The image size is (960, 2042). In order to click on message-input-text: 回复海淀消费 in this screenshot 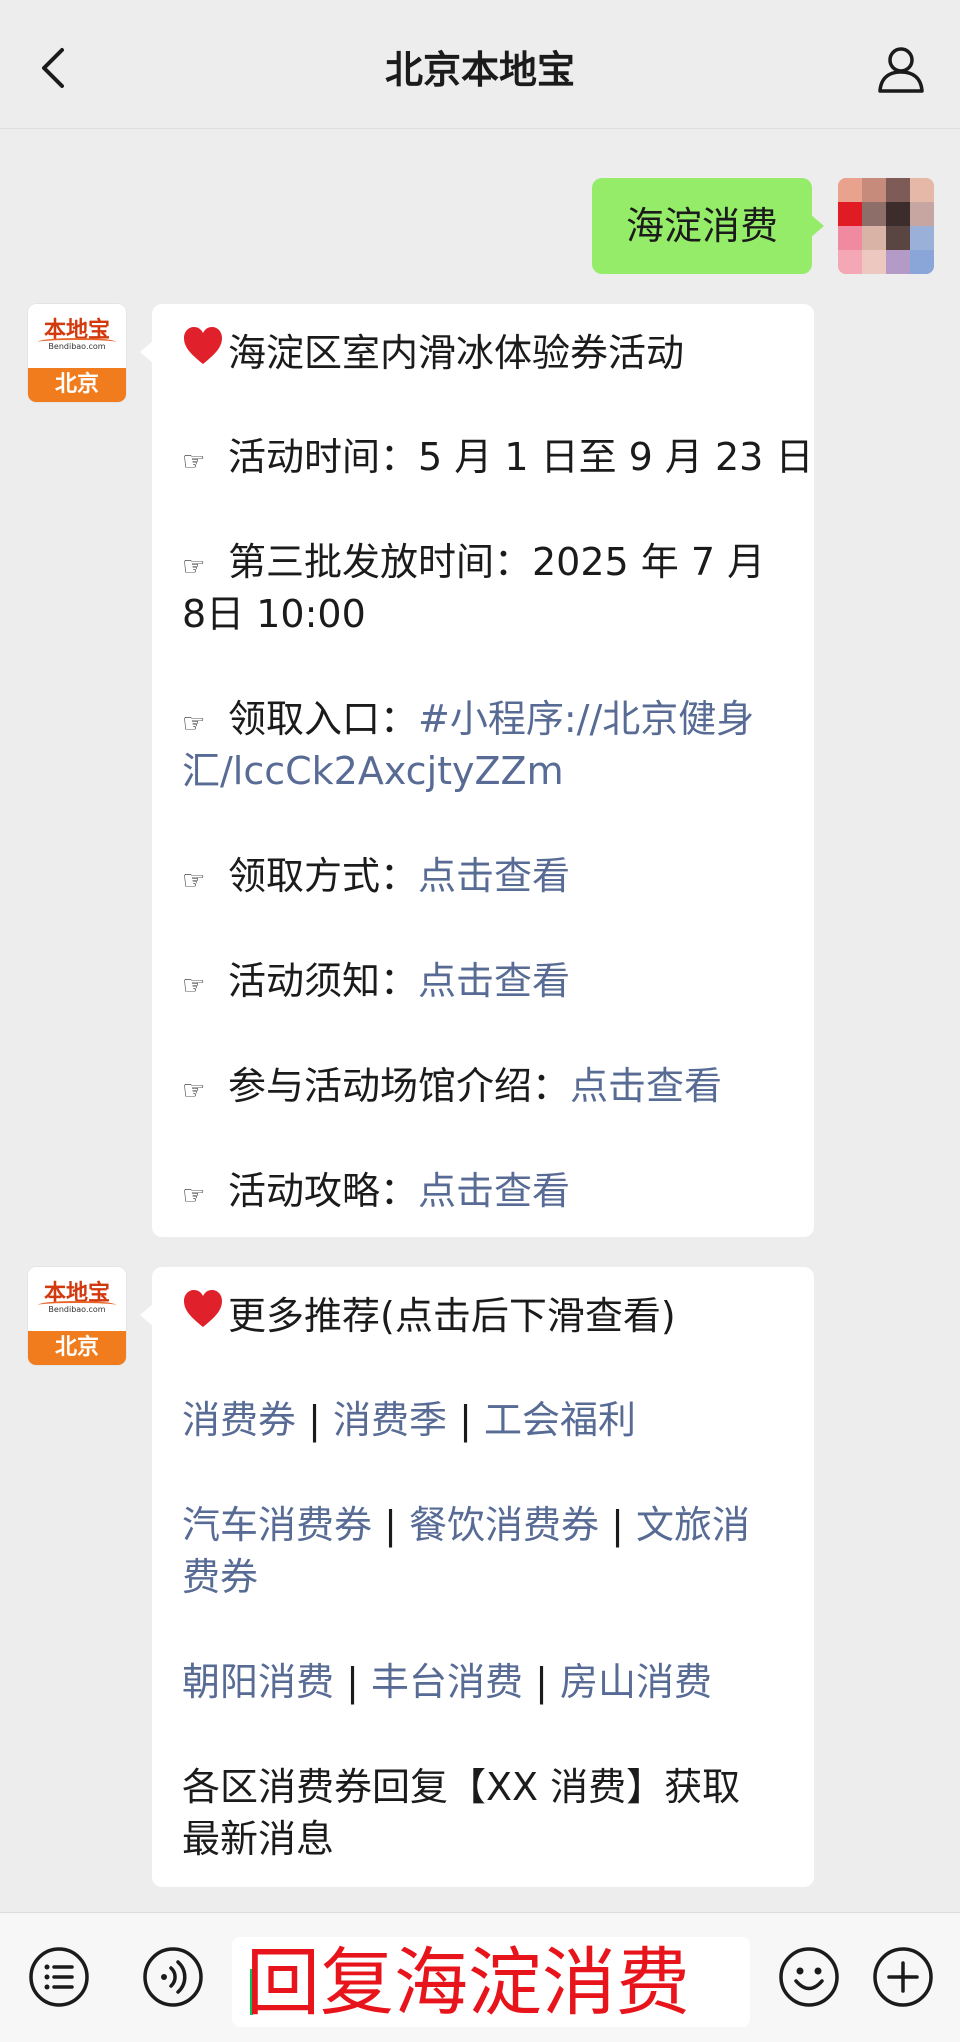, I will do `click(468, 1983)`.